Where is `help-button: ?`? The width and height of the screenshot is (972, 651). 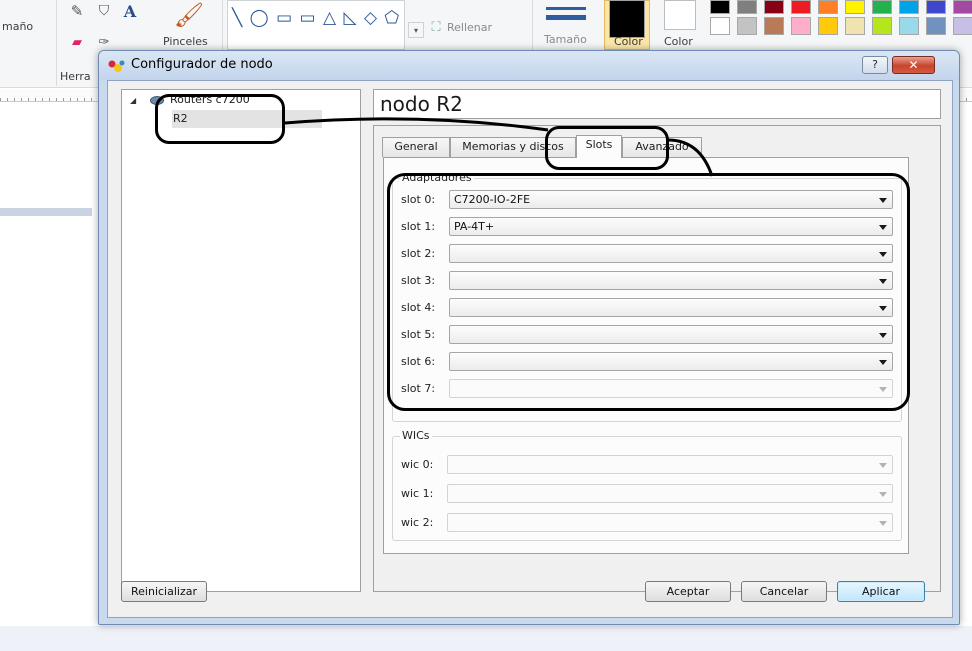
help-button: ? is located at coordinates (875, 65).